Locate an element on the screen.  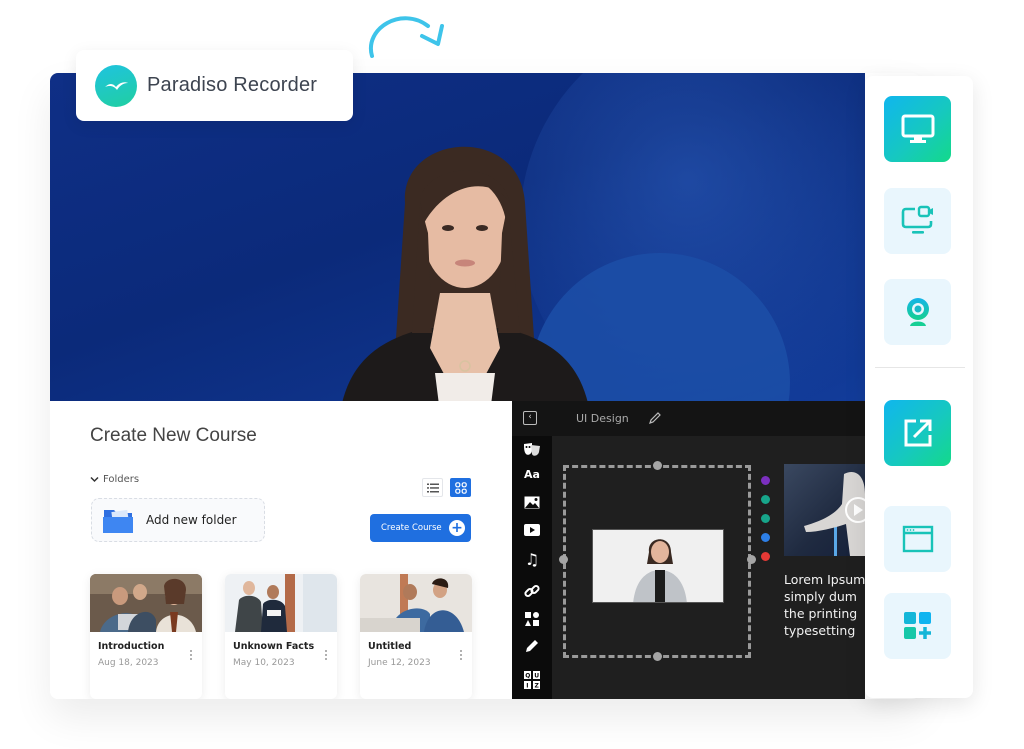
webcam-icon is located at coordinates (917, 312).